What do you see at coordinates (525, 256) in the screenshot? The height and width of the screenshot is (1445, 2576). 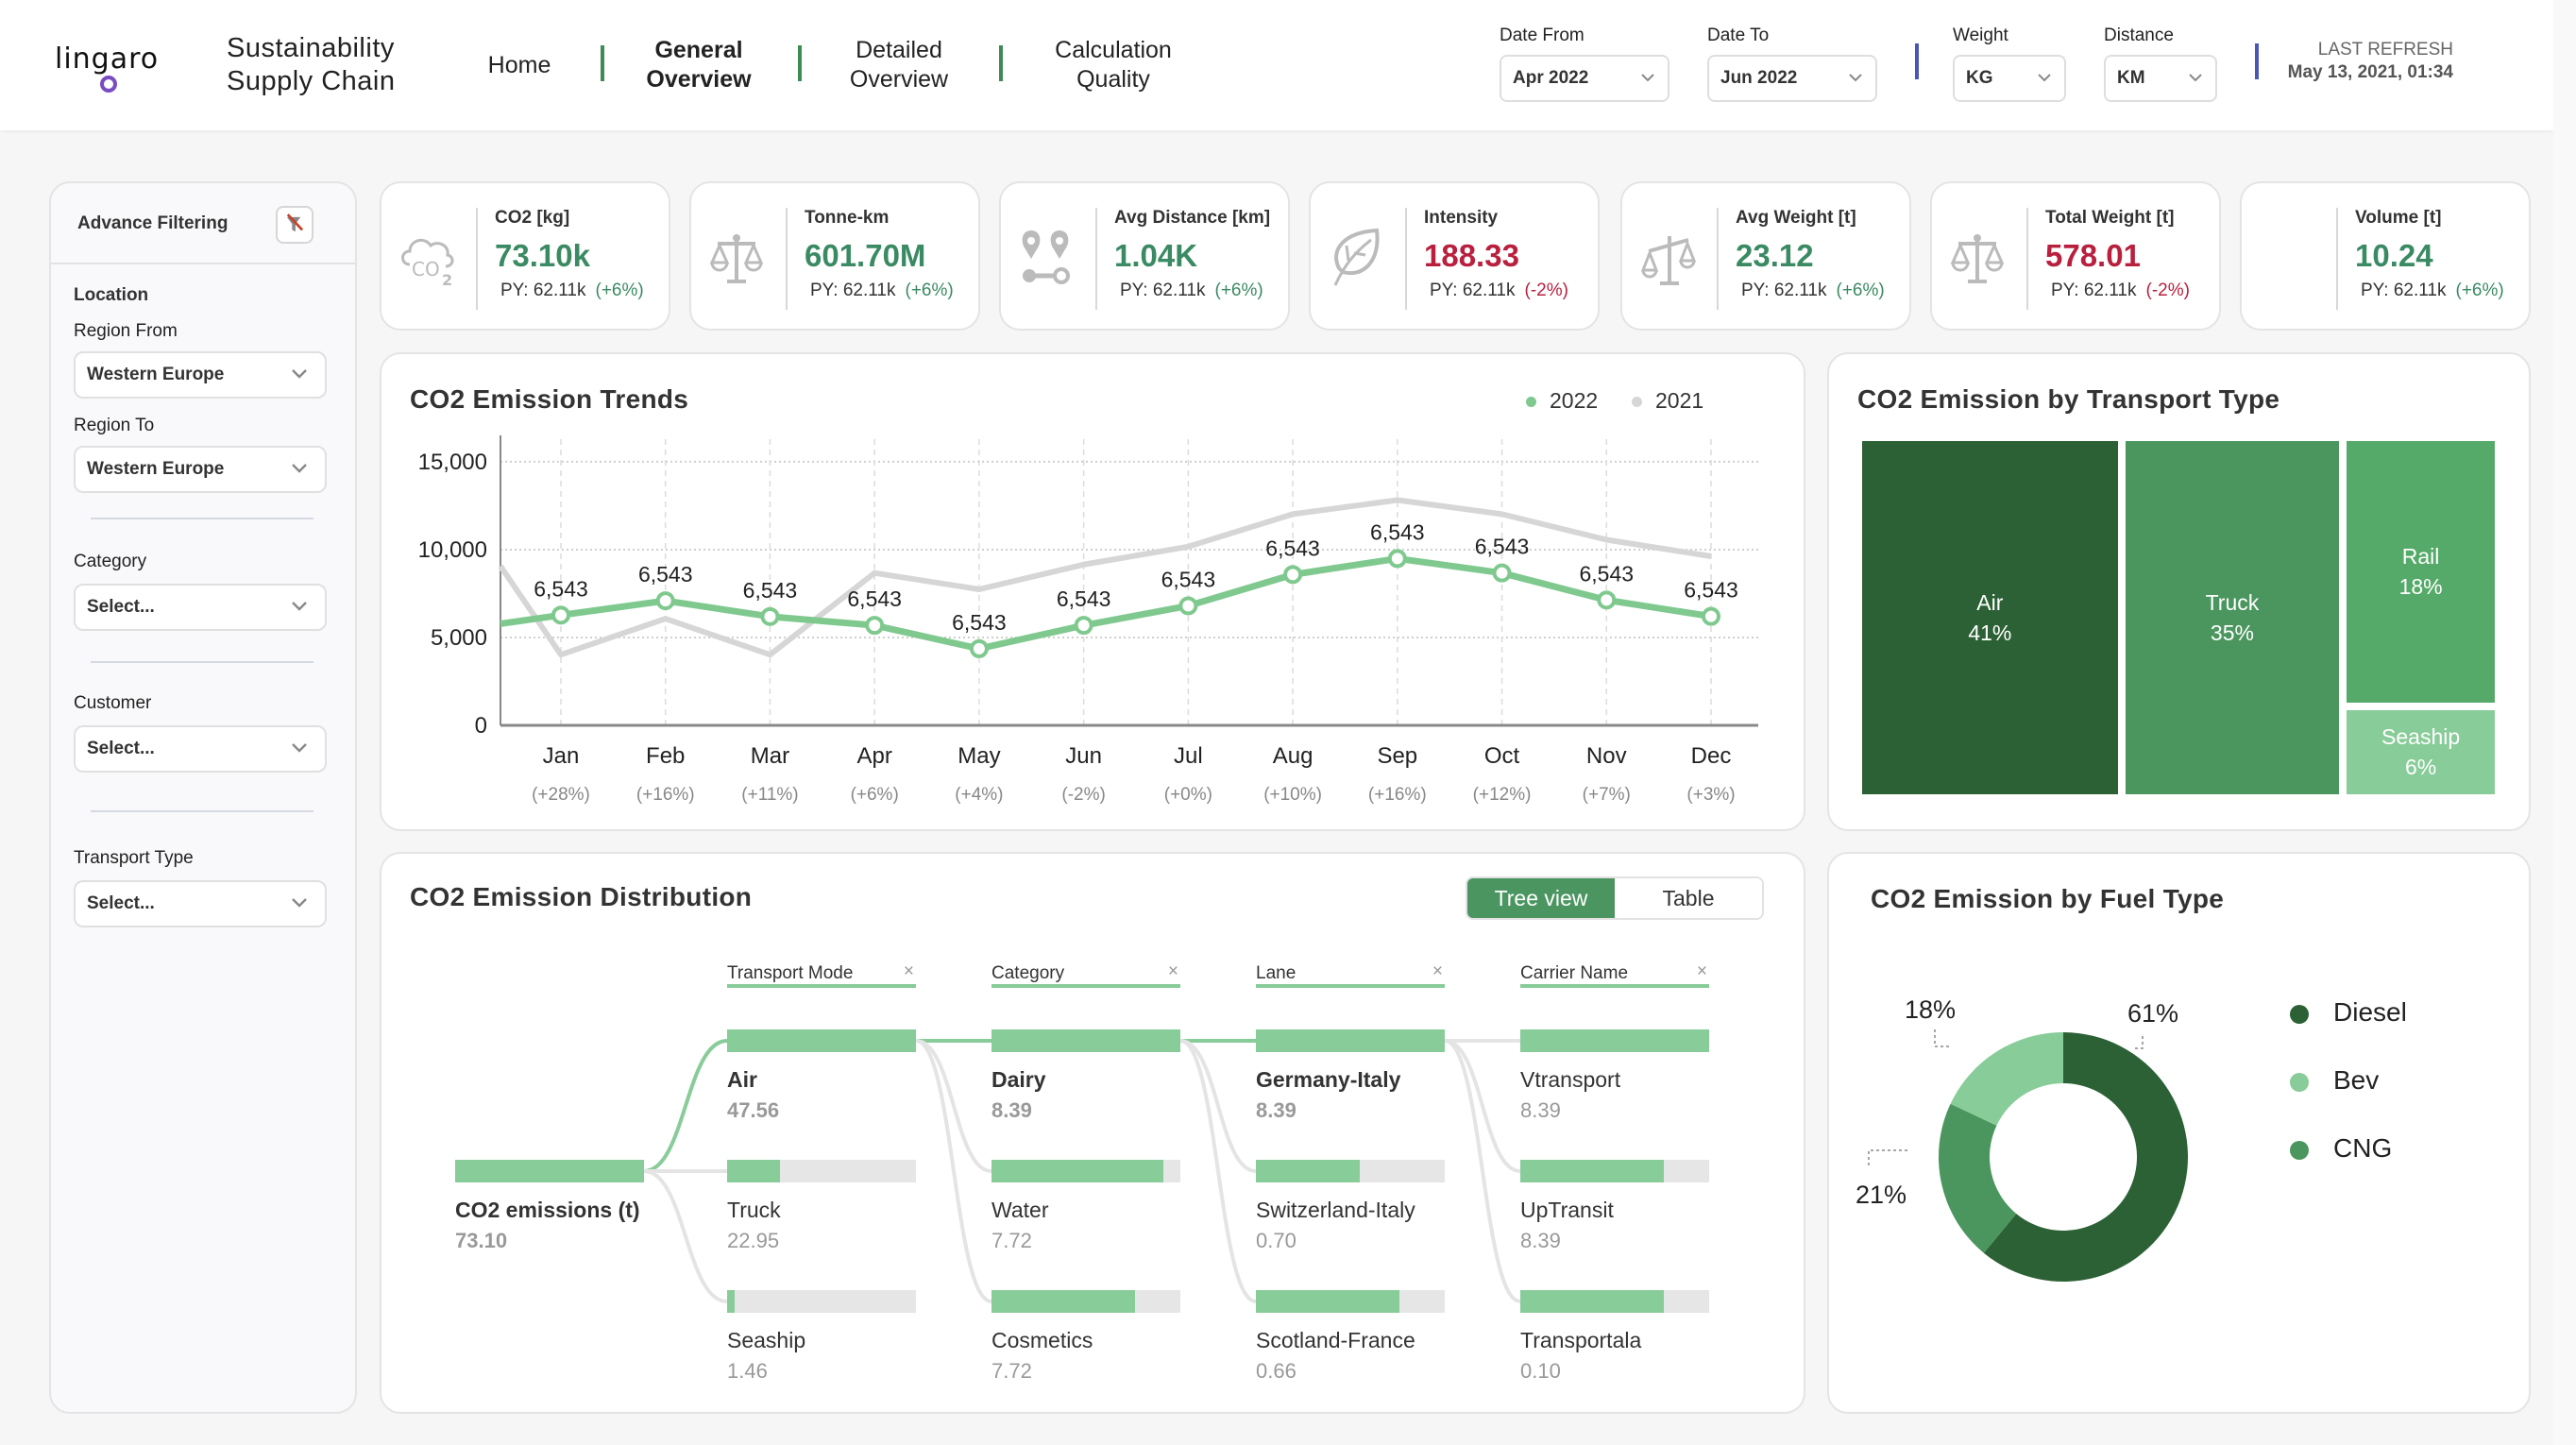 I see `kpi-card-co2-kg: CO 2 CO2 [kg] 73.10k PY: 62.11k (+6%)` at bounding box center [525, 256].